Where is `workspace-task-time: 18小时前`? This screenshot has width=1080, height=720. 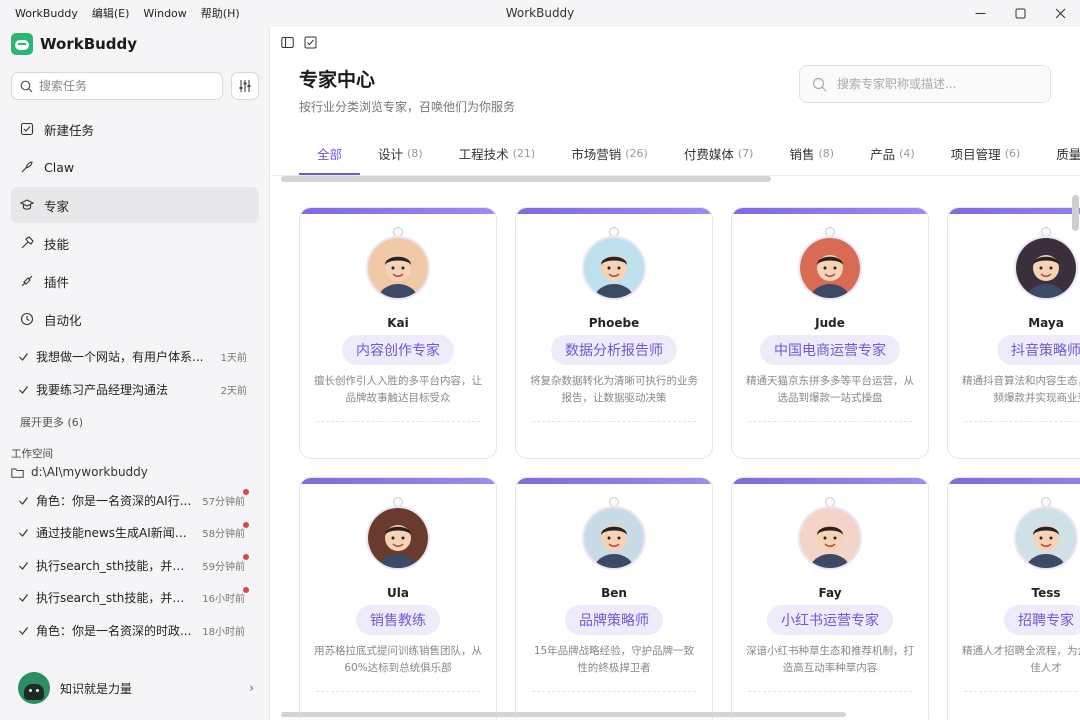 workspace-task-time: 18小时前 is located at coordinates (223, 632).